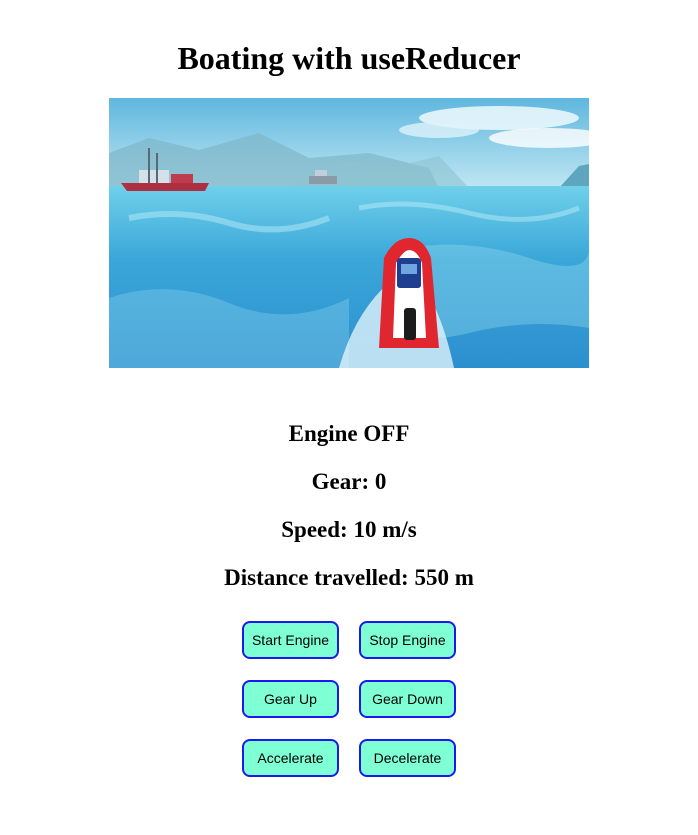 This screenshot has height=835, width=698. I want to click on gear-status: Gear: 0, so click(349, 481).